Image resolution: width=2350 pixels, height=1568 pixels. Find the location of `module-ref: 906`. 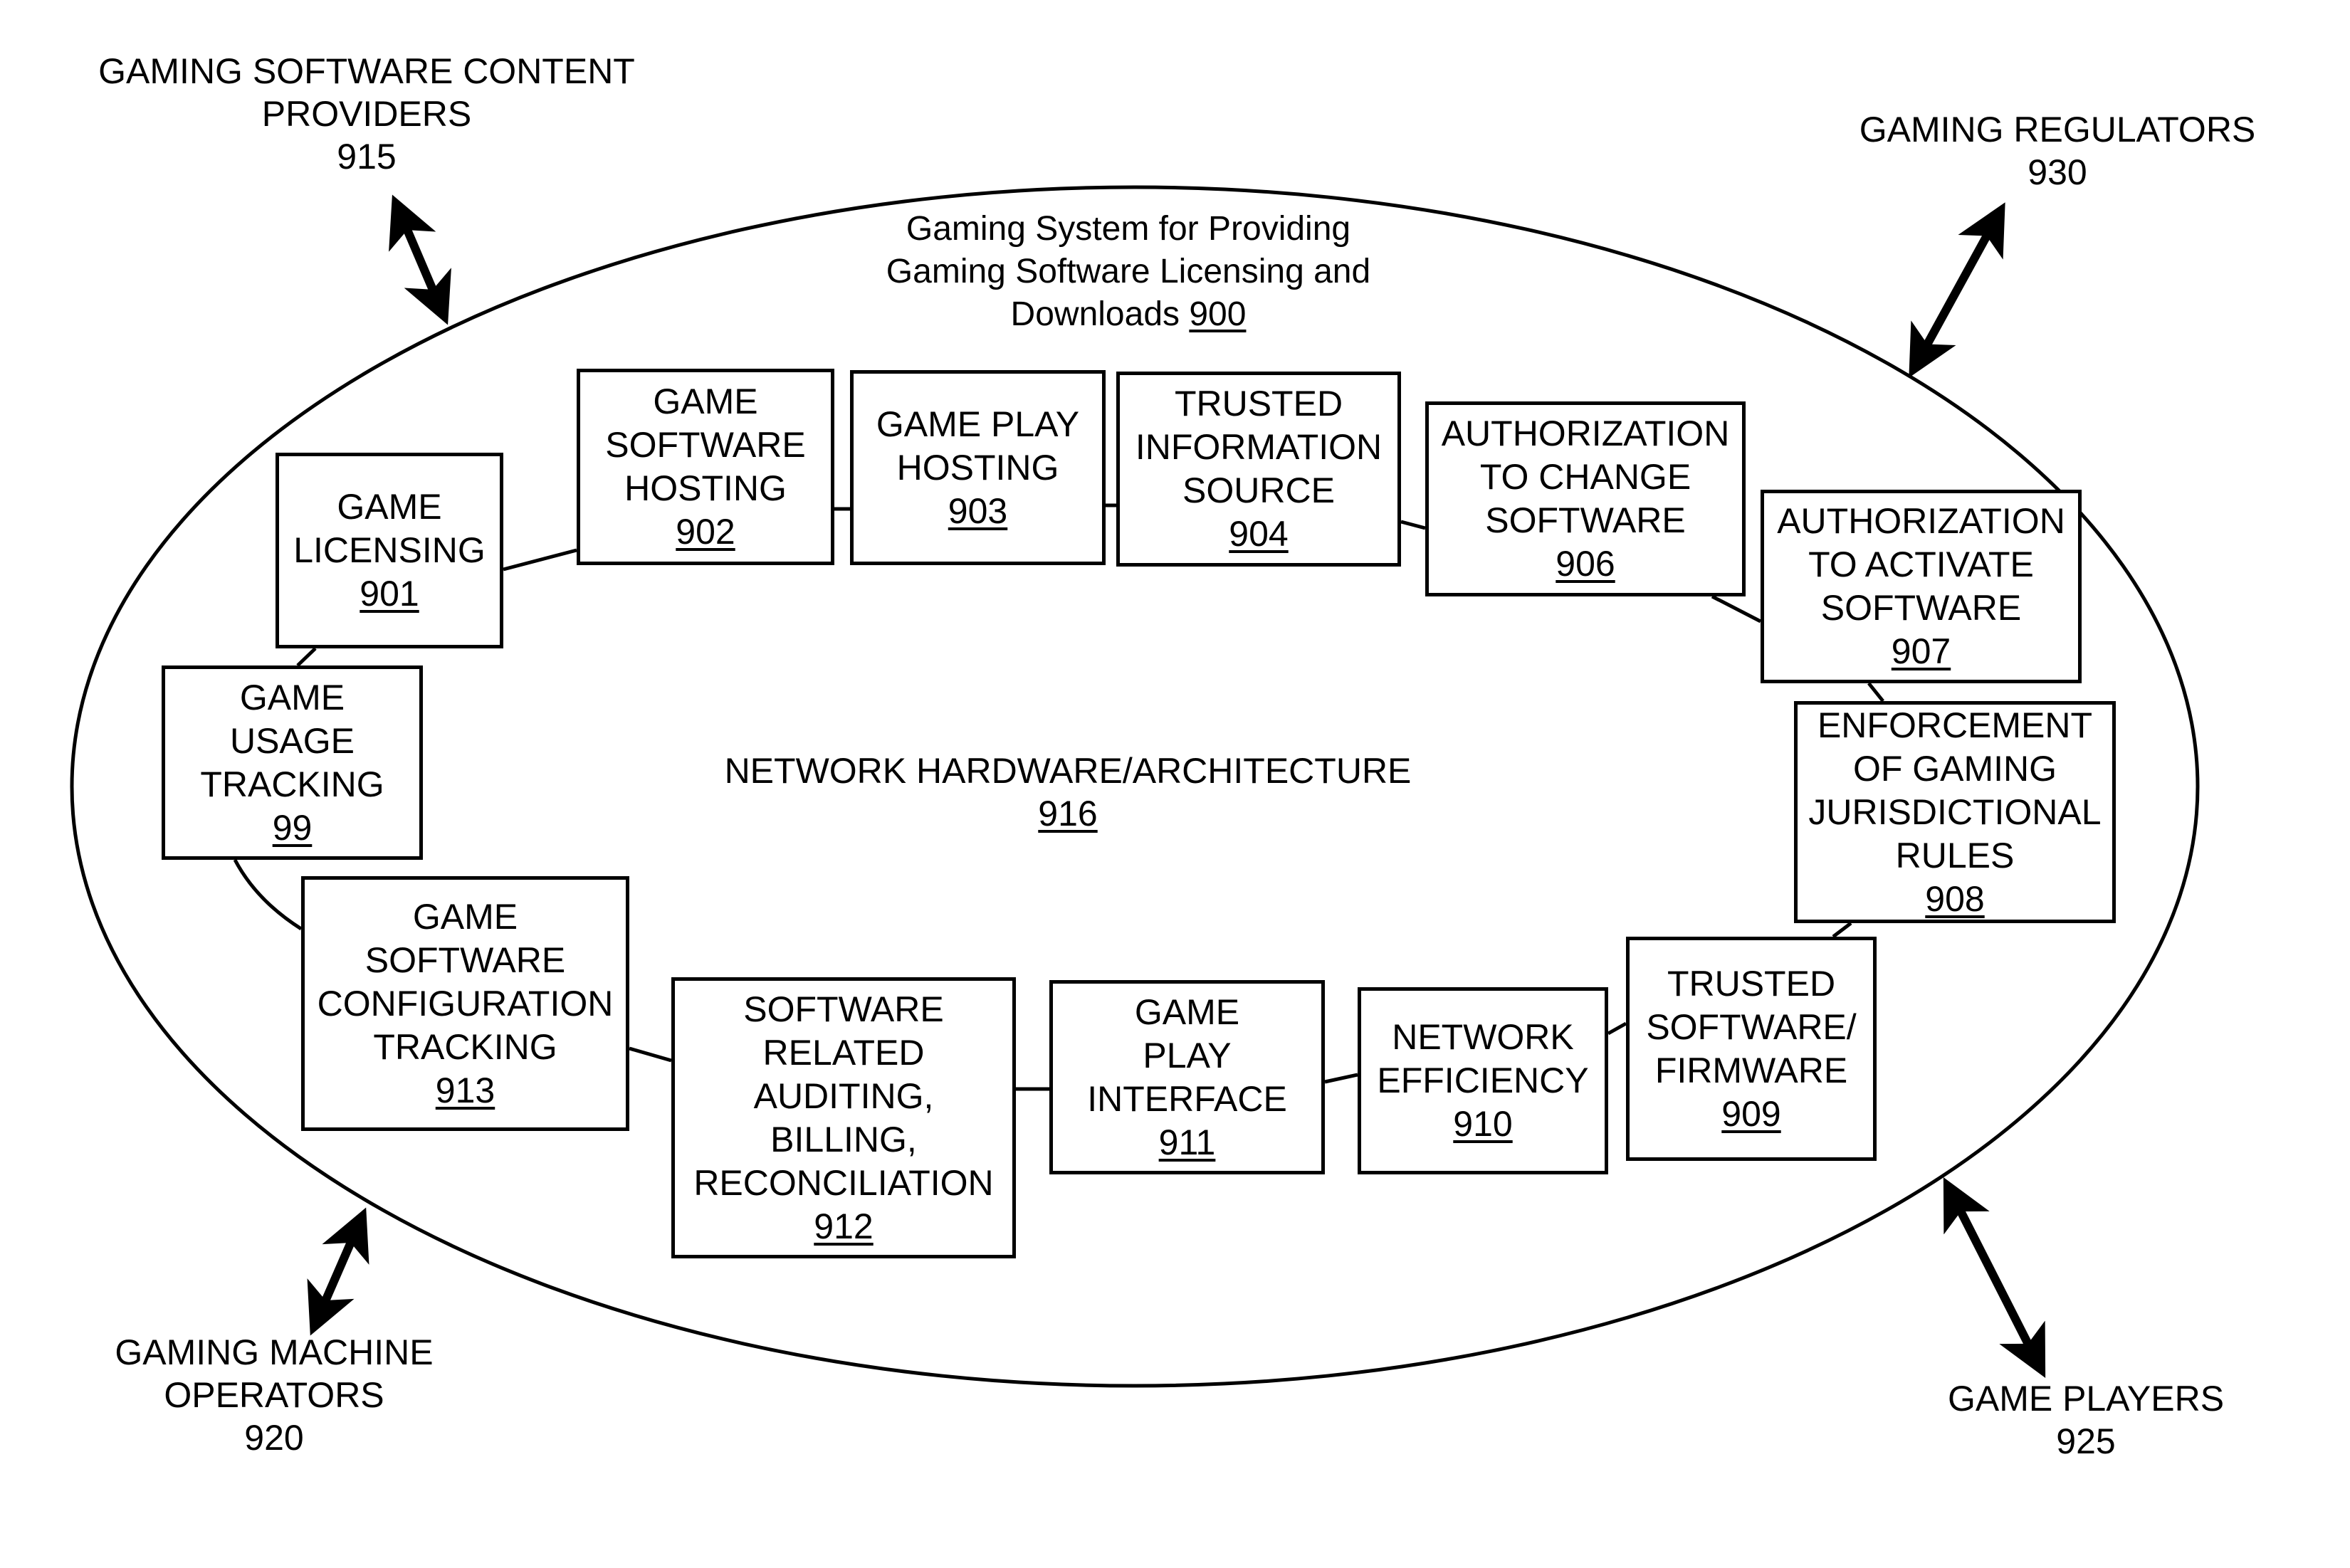

module-ref: 906 is located at coordinates (1585, 564).